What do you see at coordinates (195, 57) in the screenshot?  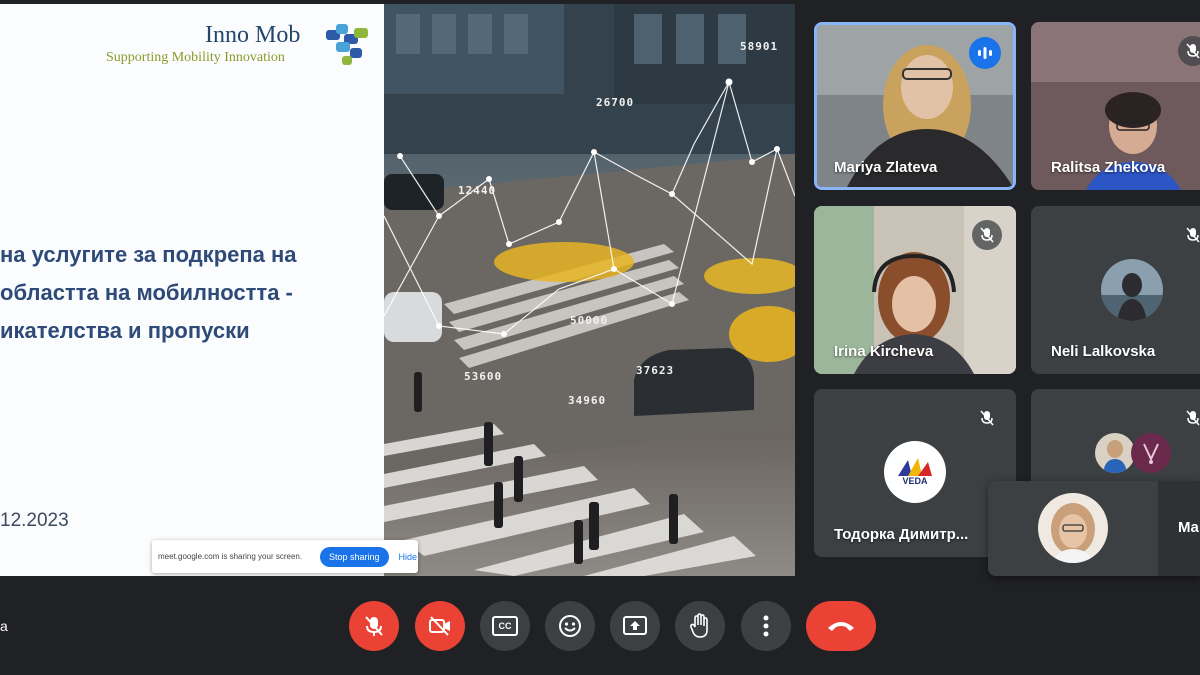 I see `logo-subtitle: Supporting Mobility Innovation` at bounding box center [195, 57].